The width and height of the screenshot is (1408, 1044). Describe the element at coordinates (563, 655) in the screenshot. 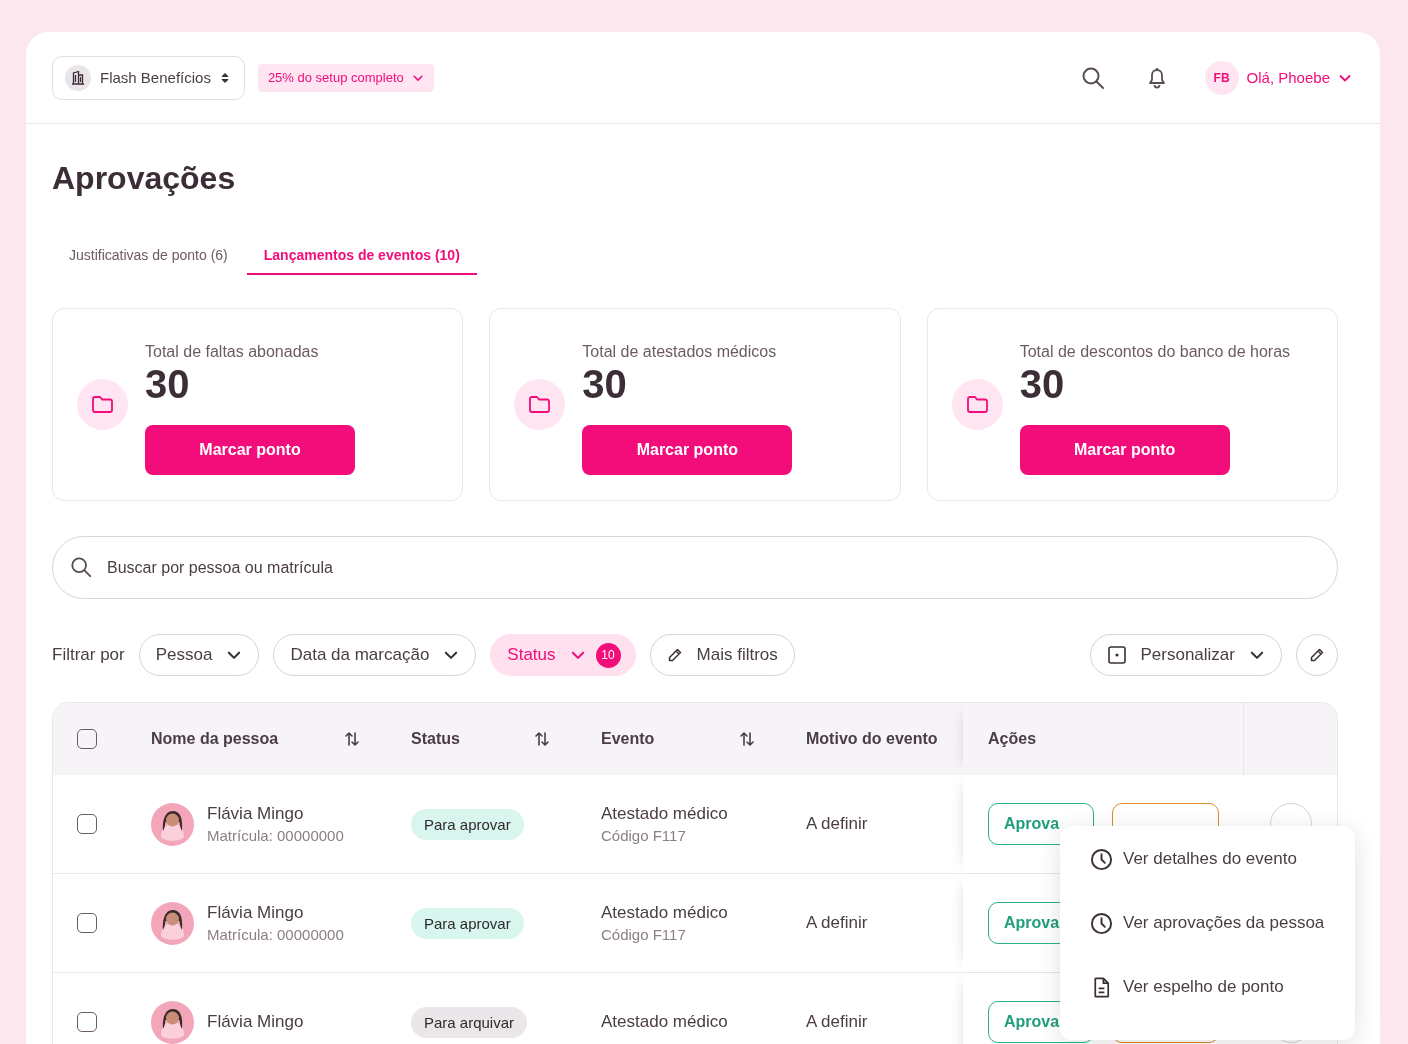

I see `filter-chip: Status 10` at that location.